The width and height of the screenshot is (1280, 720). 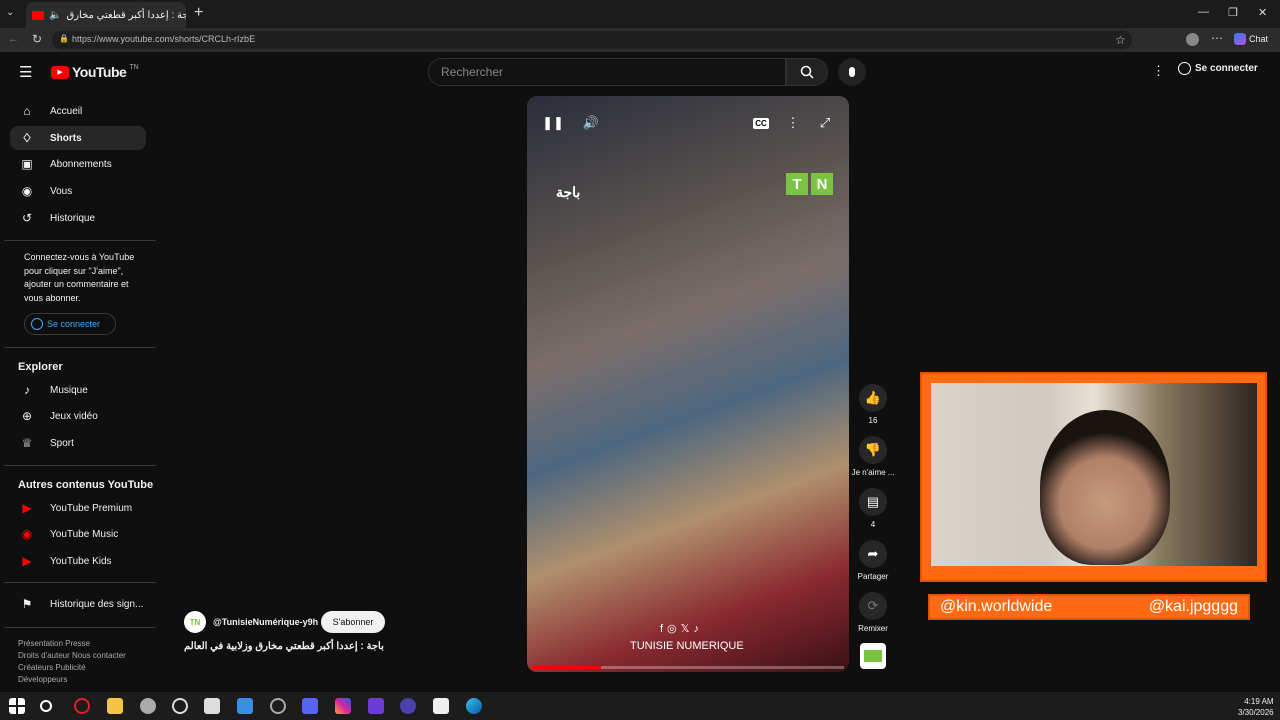 What do you see at coordinates (873, 398) in the screenshot?
I see `like-button: 👍` at bounding box center [873, 398].